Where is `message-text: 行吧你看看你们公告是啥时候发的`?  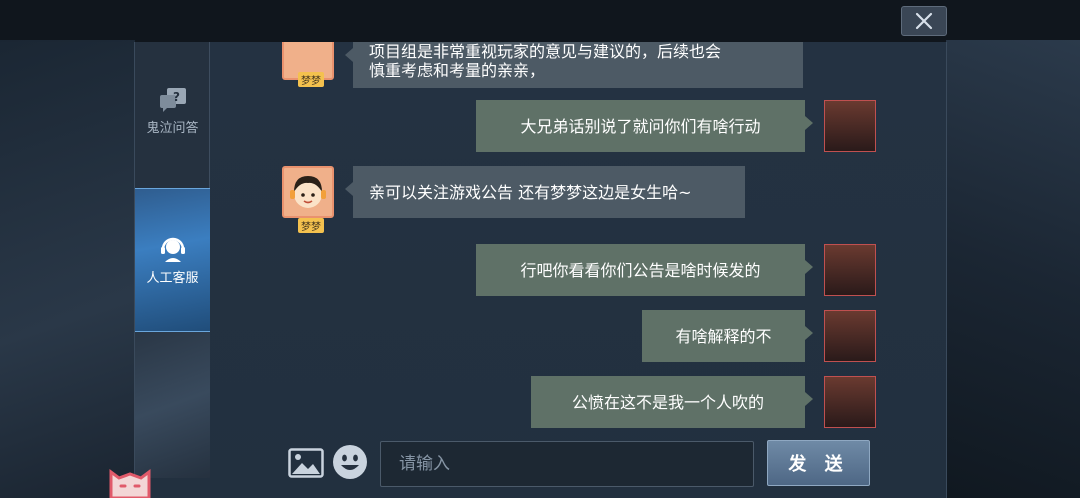 message-text: 行吧你看看你们公告是啥时候发的 is located at coordinates (640, 270).